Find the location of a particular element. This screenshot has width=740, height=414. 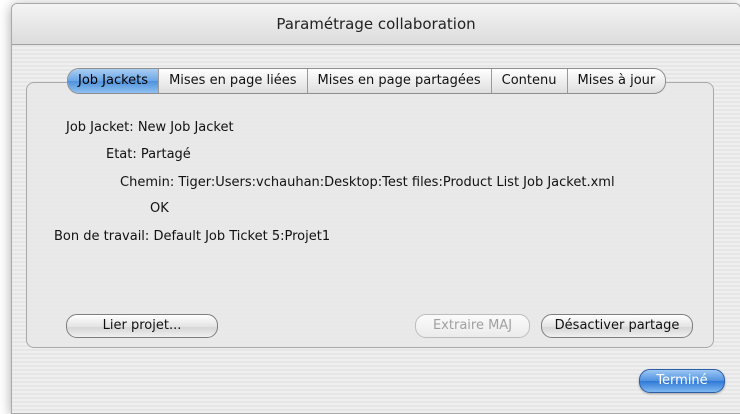

tab-mises-en-page-liees: Mises en page liées is located at coordinates (232, 81).